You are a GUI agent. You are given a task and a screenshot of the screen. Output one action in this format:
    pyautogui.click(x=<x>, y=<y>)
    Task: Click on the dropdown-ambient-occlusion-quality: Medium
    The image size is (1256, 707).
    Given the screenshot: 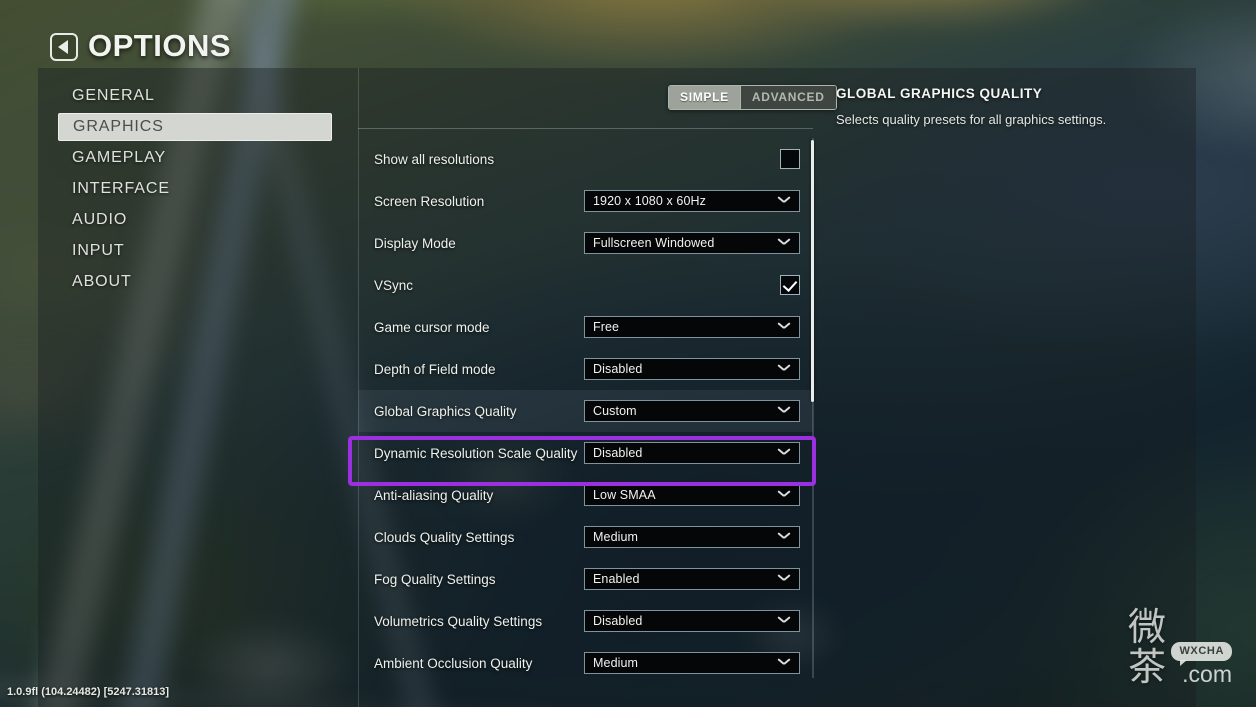 What is the action you would take?
    pyautogui.click(x=692, y=663)
    